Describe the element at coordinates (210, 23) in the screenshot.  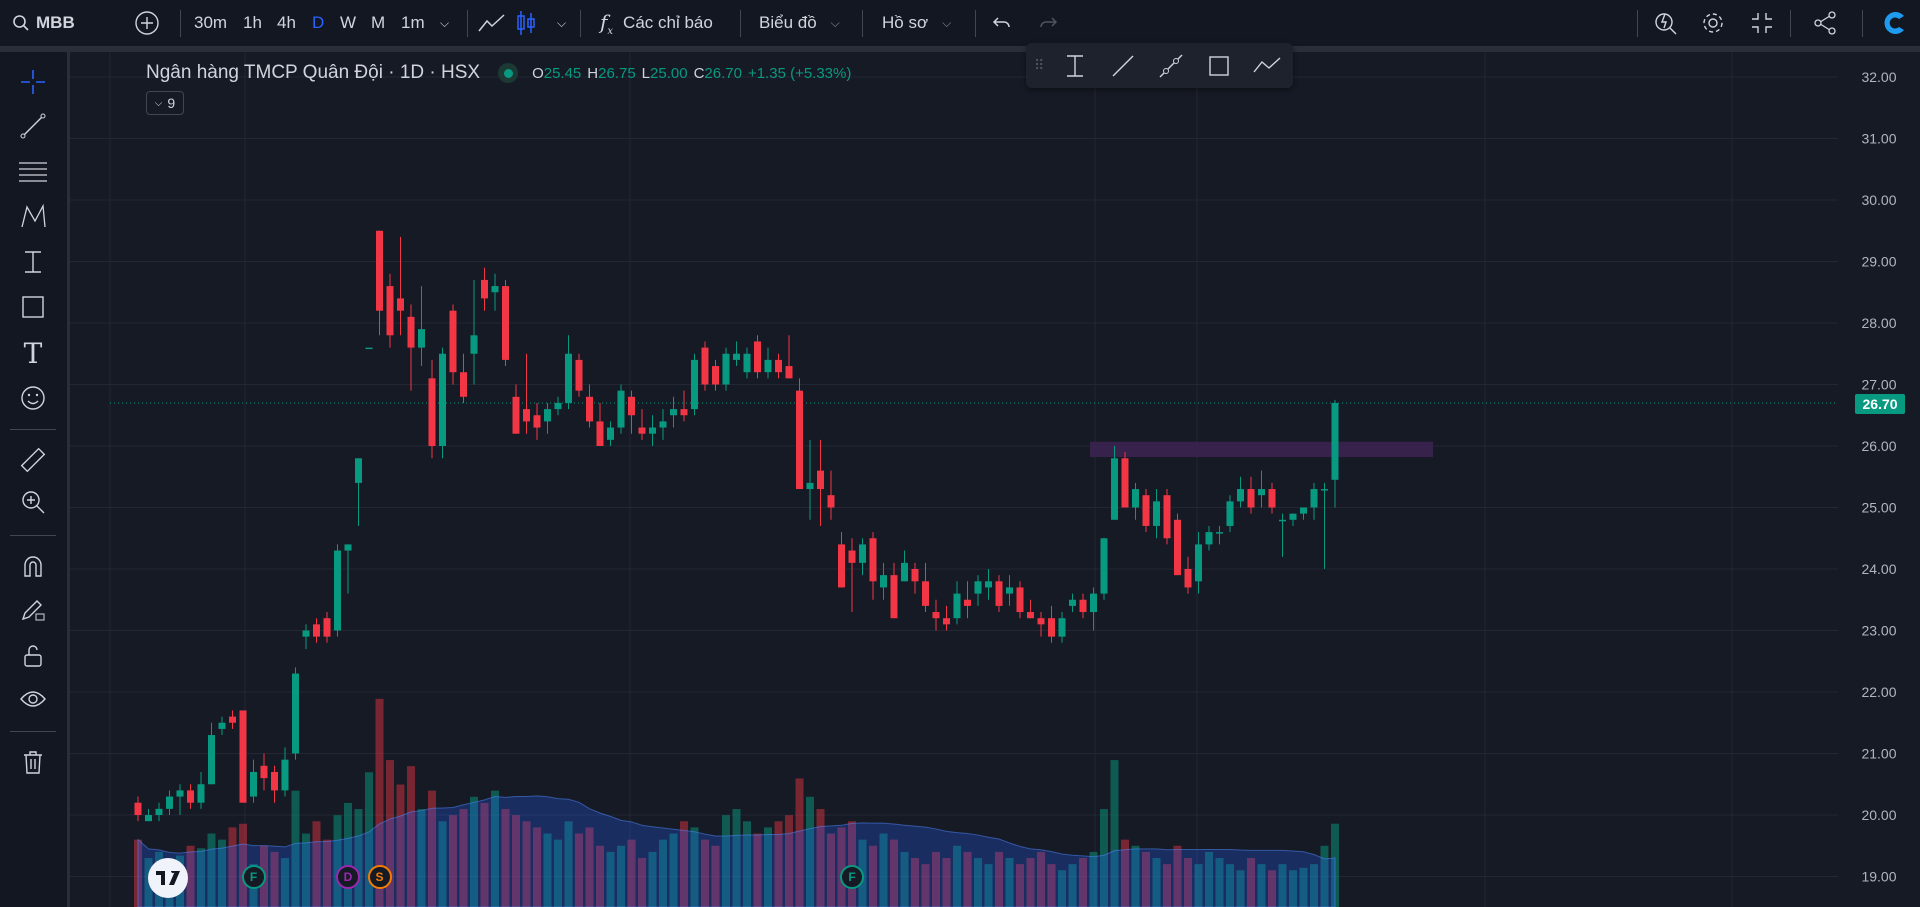
I see `interval-30m: 30m` at that location.